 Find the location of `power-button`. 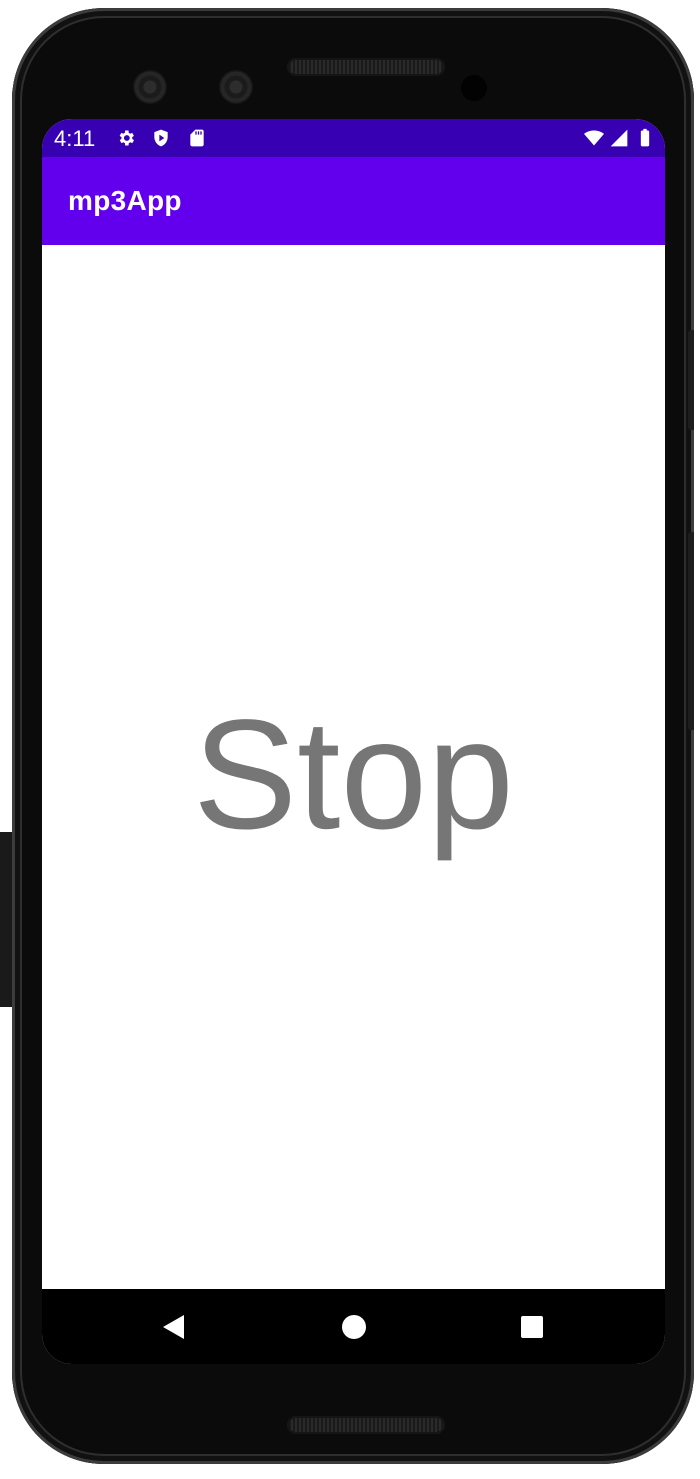

power-button is located at coordinates (691, 380).